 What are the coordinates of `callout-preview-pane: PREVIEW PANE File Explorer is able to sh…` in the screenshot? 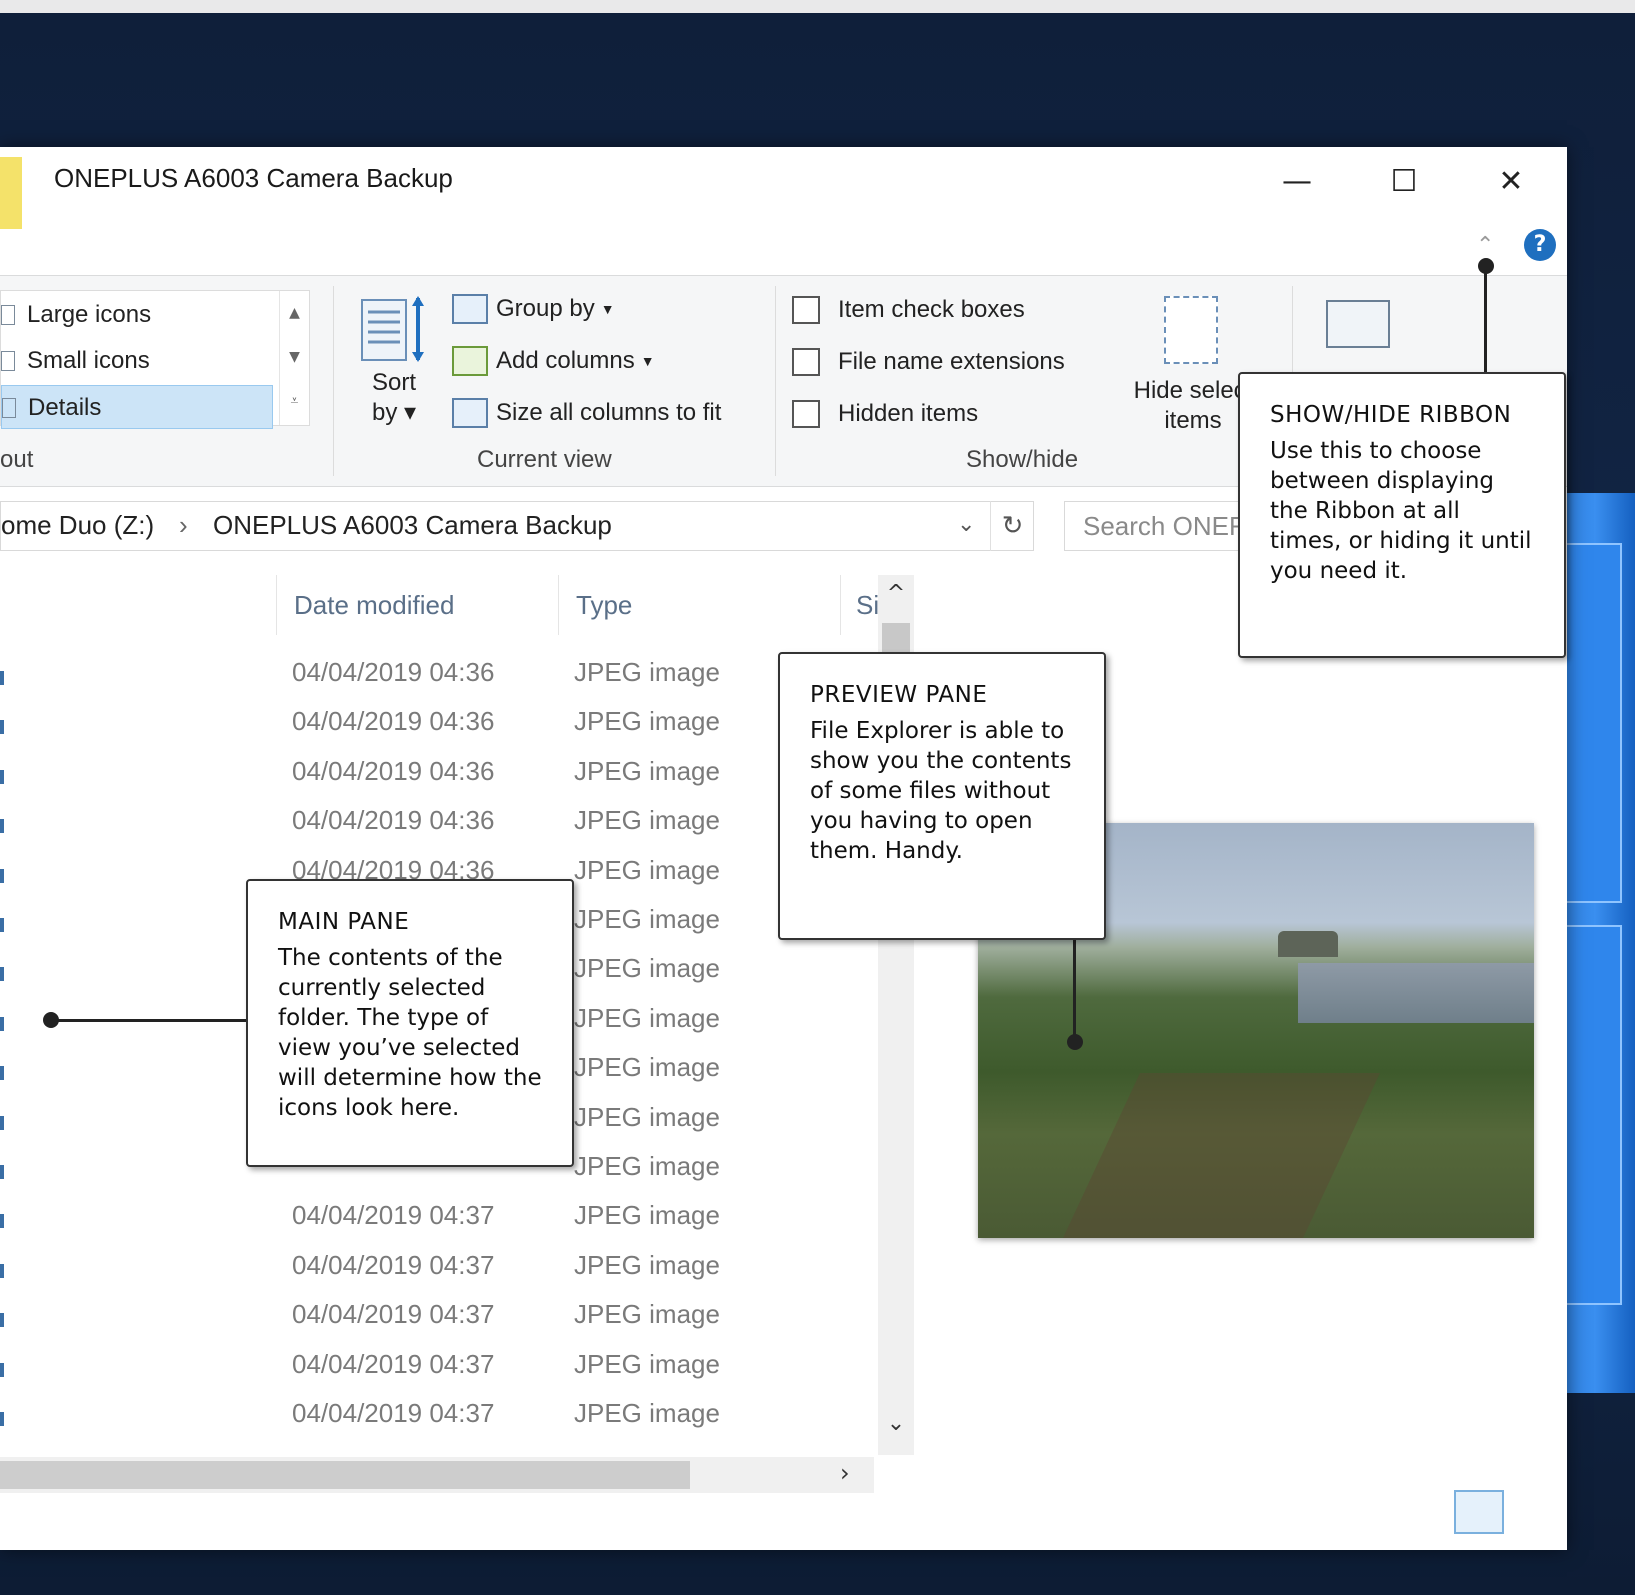 It's located at (942, 796).